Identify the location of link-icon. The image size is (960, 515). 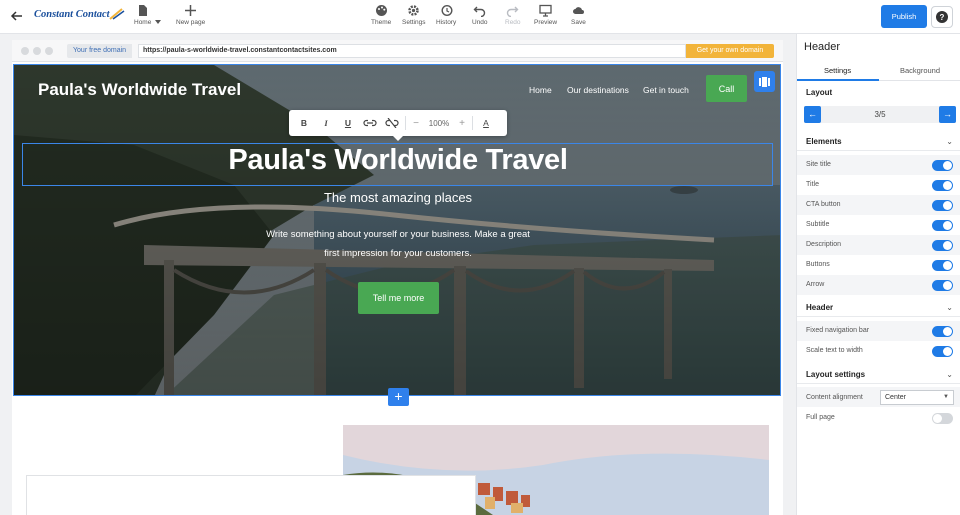
(370, 123).